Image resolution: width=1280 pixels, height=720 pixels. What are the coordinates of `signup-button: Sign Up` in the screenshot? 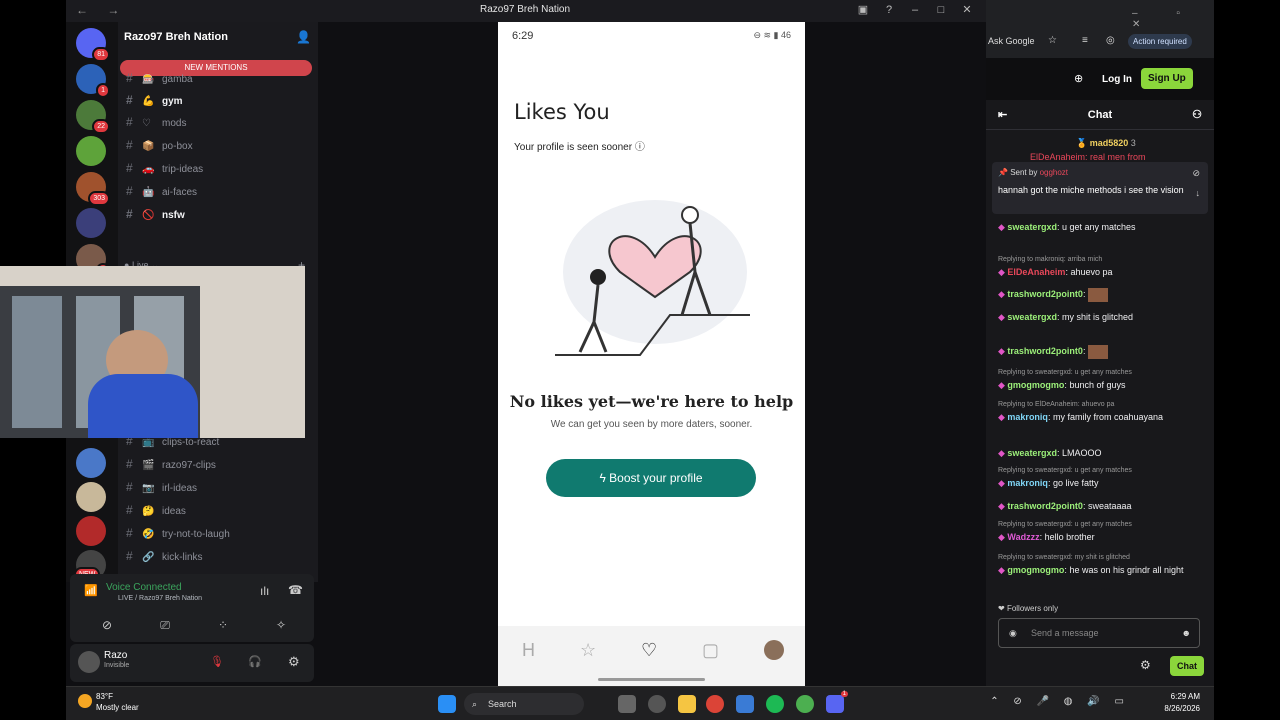 It's located at (1167, 78).